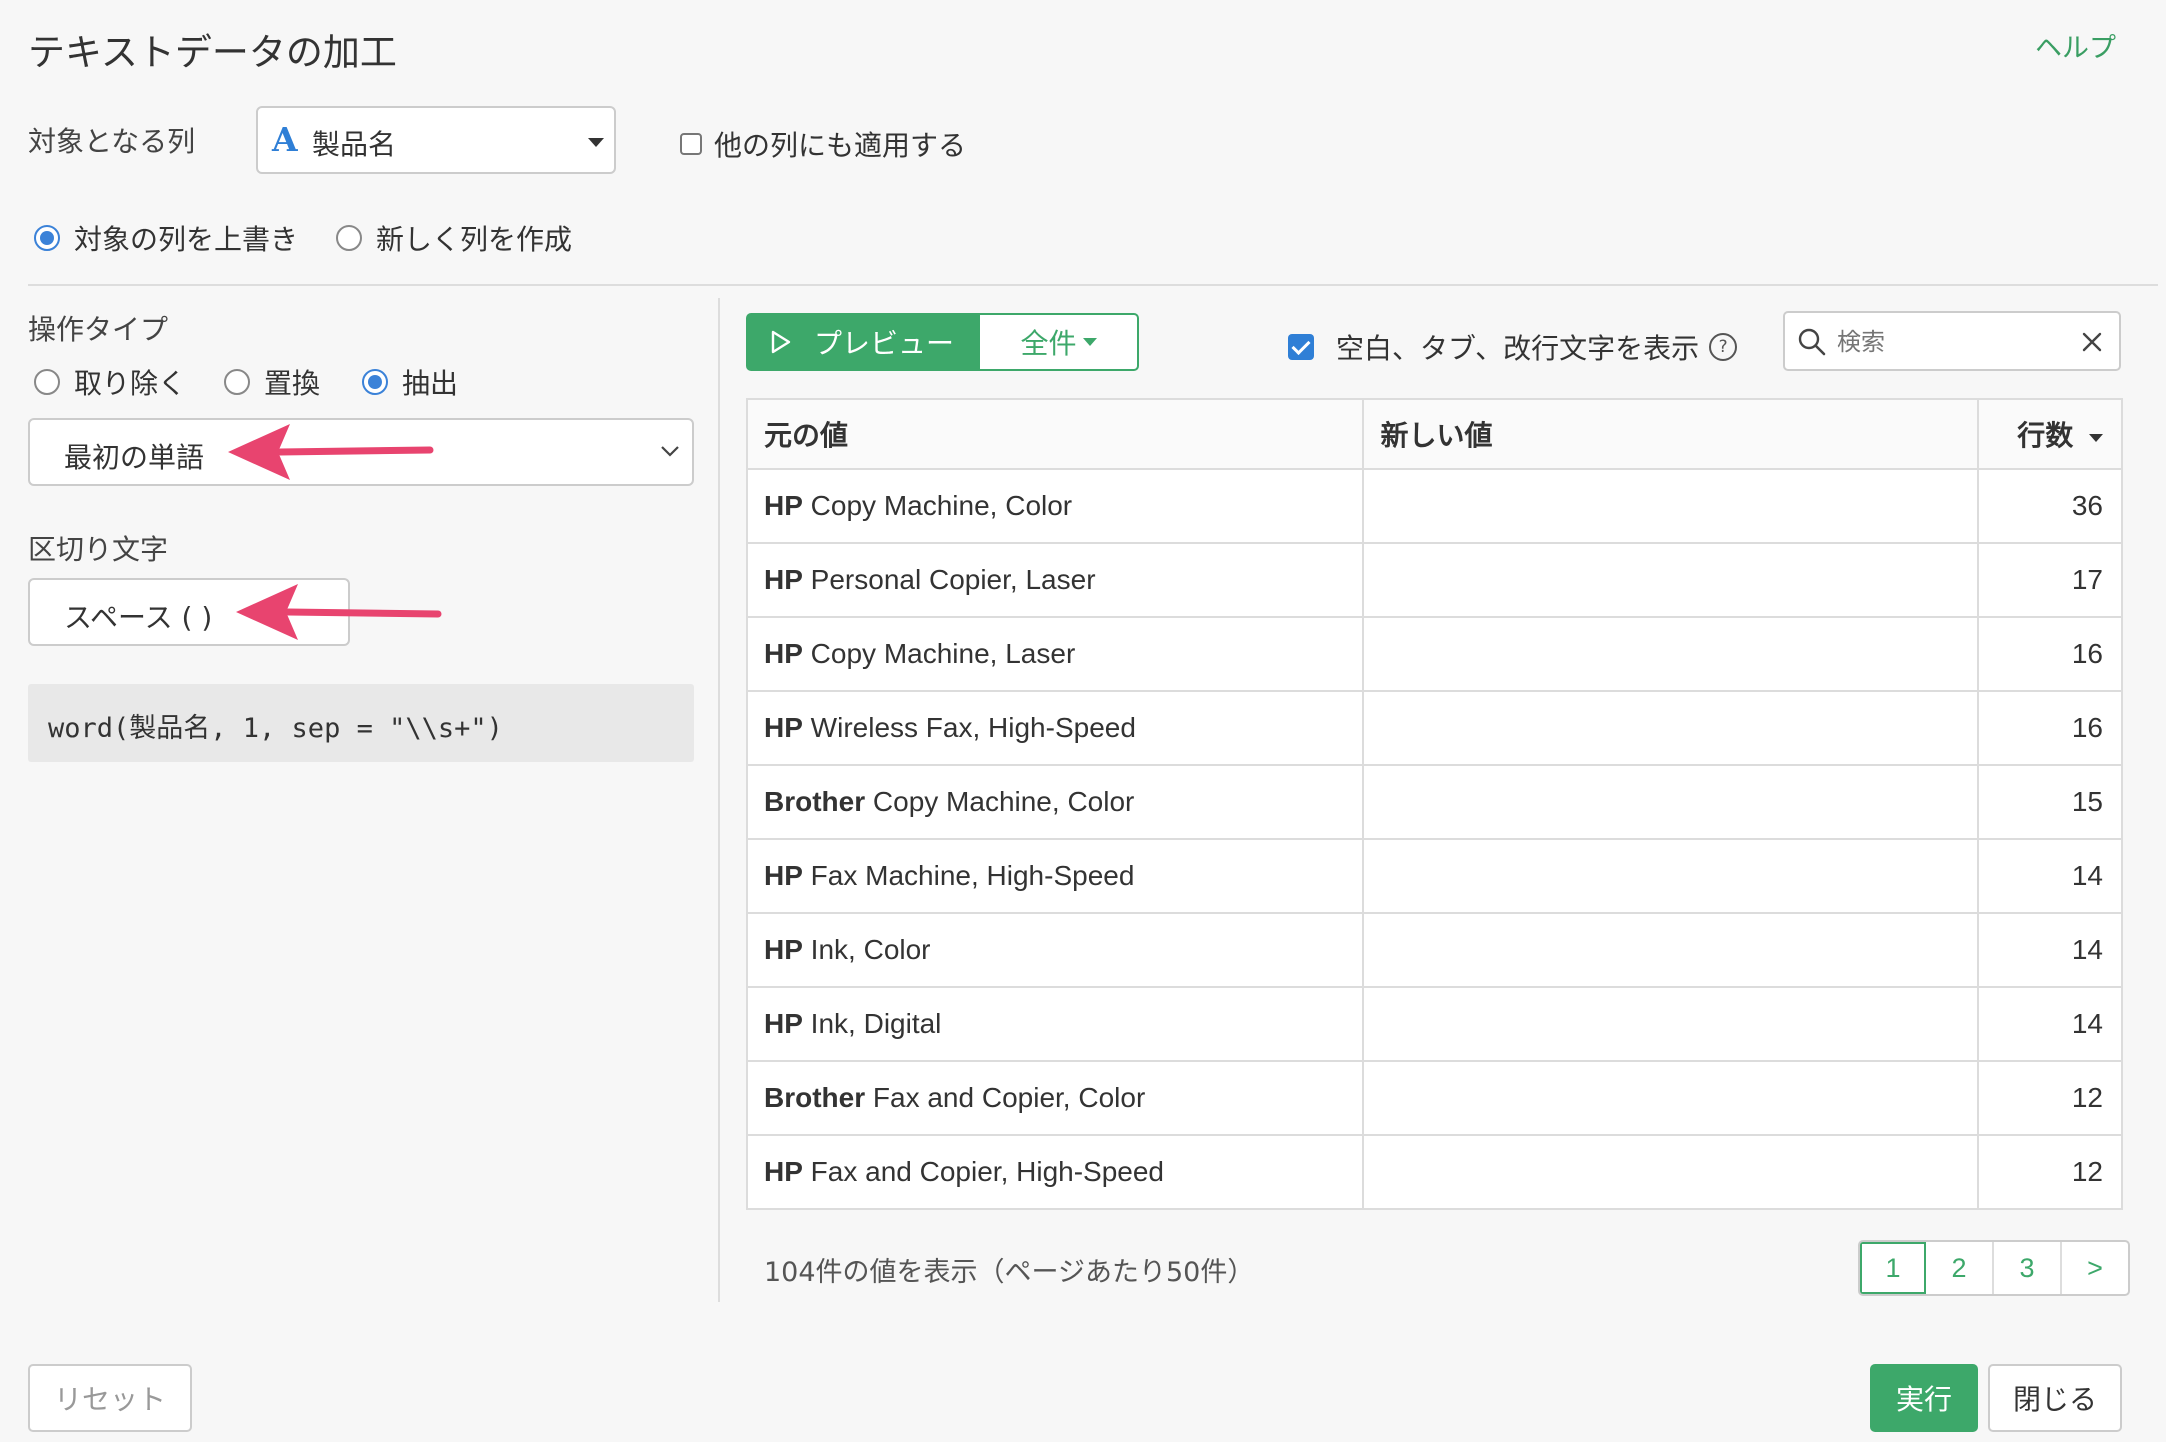 This screenshot has height=1442, width=2166. I want to click on search-input, so click(1947, 342).